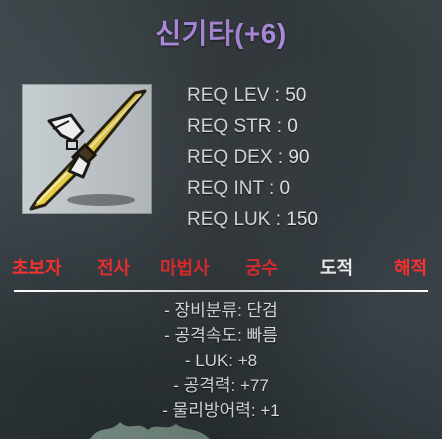 The image size is (442, 439). Describe the element at coordinates (221, 268) in the screenshot. I see `job-list: 초보자 전사 마법사 궁수 도적 해적` at that location.